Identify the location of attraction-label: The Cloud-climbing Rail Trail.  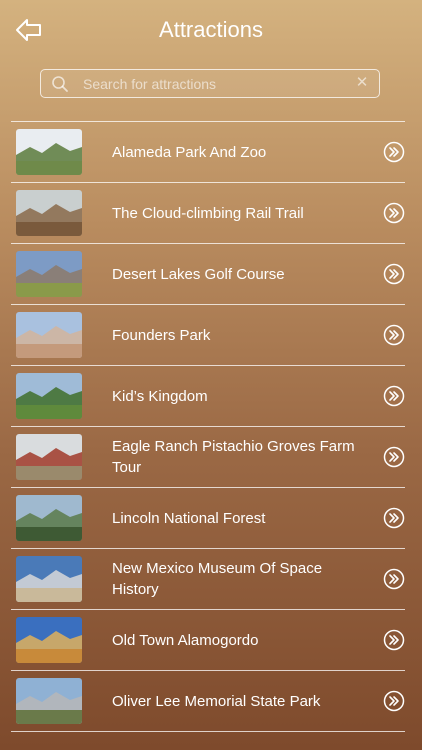
(208, 213).